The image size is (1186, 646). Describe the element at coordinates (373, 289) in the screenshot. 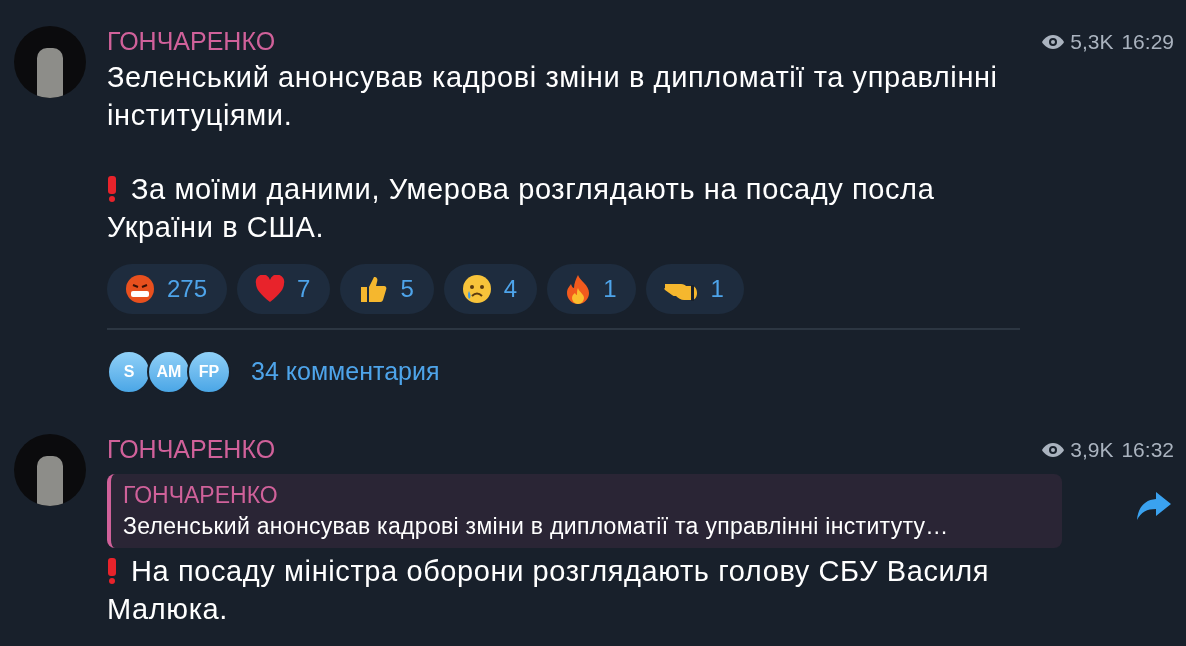

I see `thumbs-up-icon` at that location.